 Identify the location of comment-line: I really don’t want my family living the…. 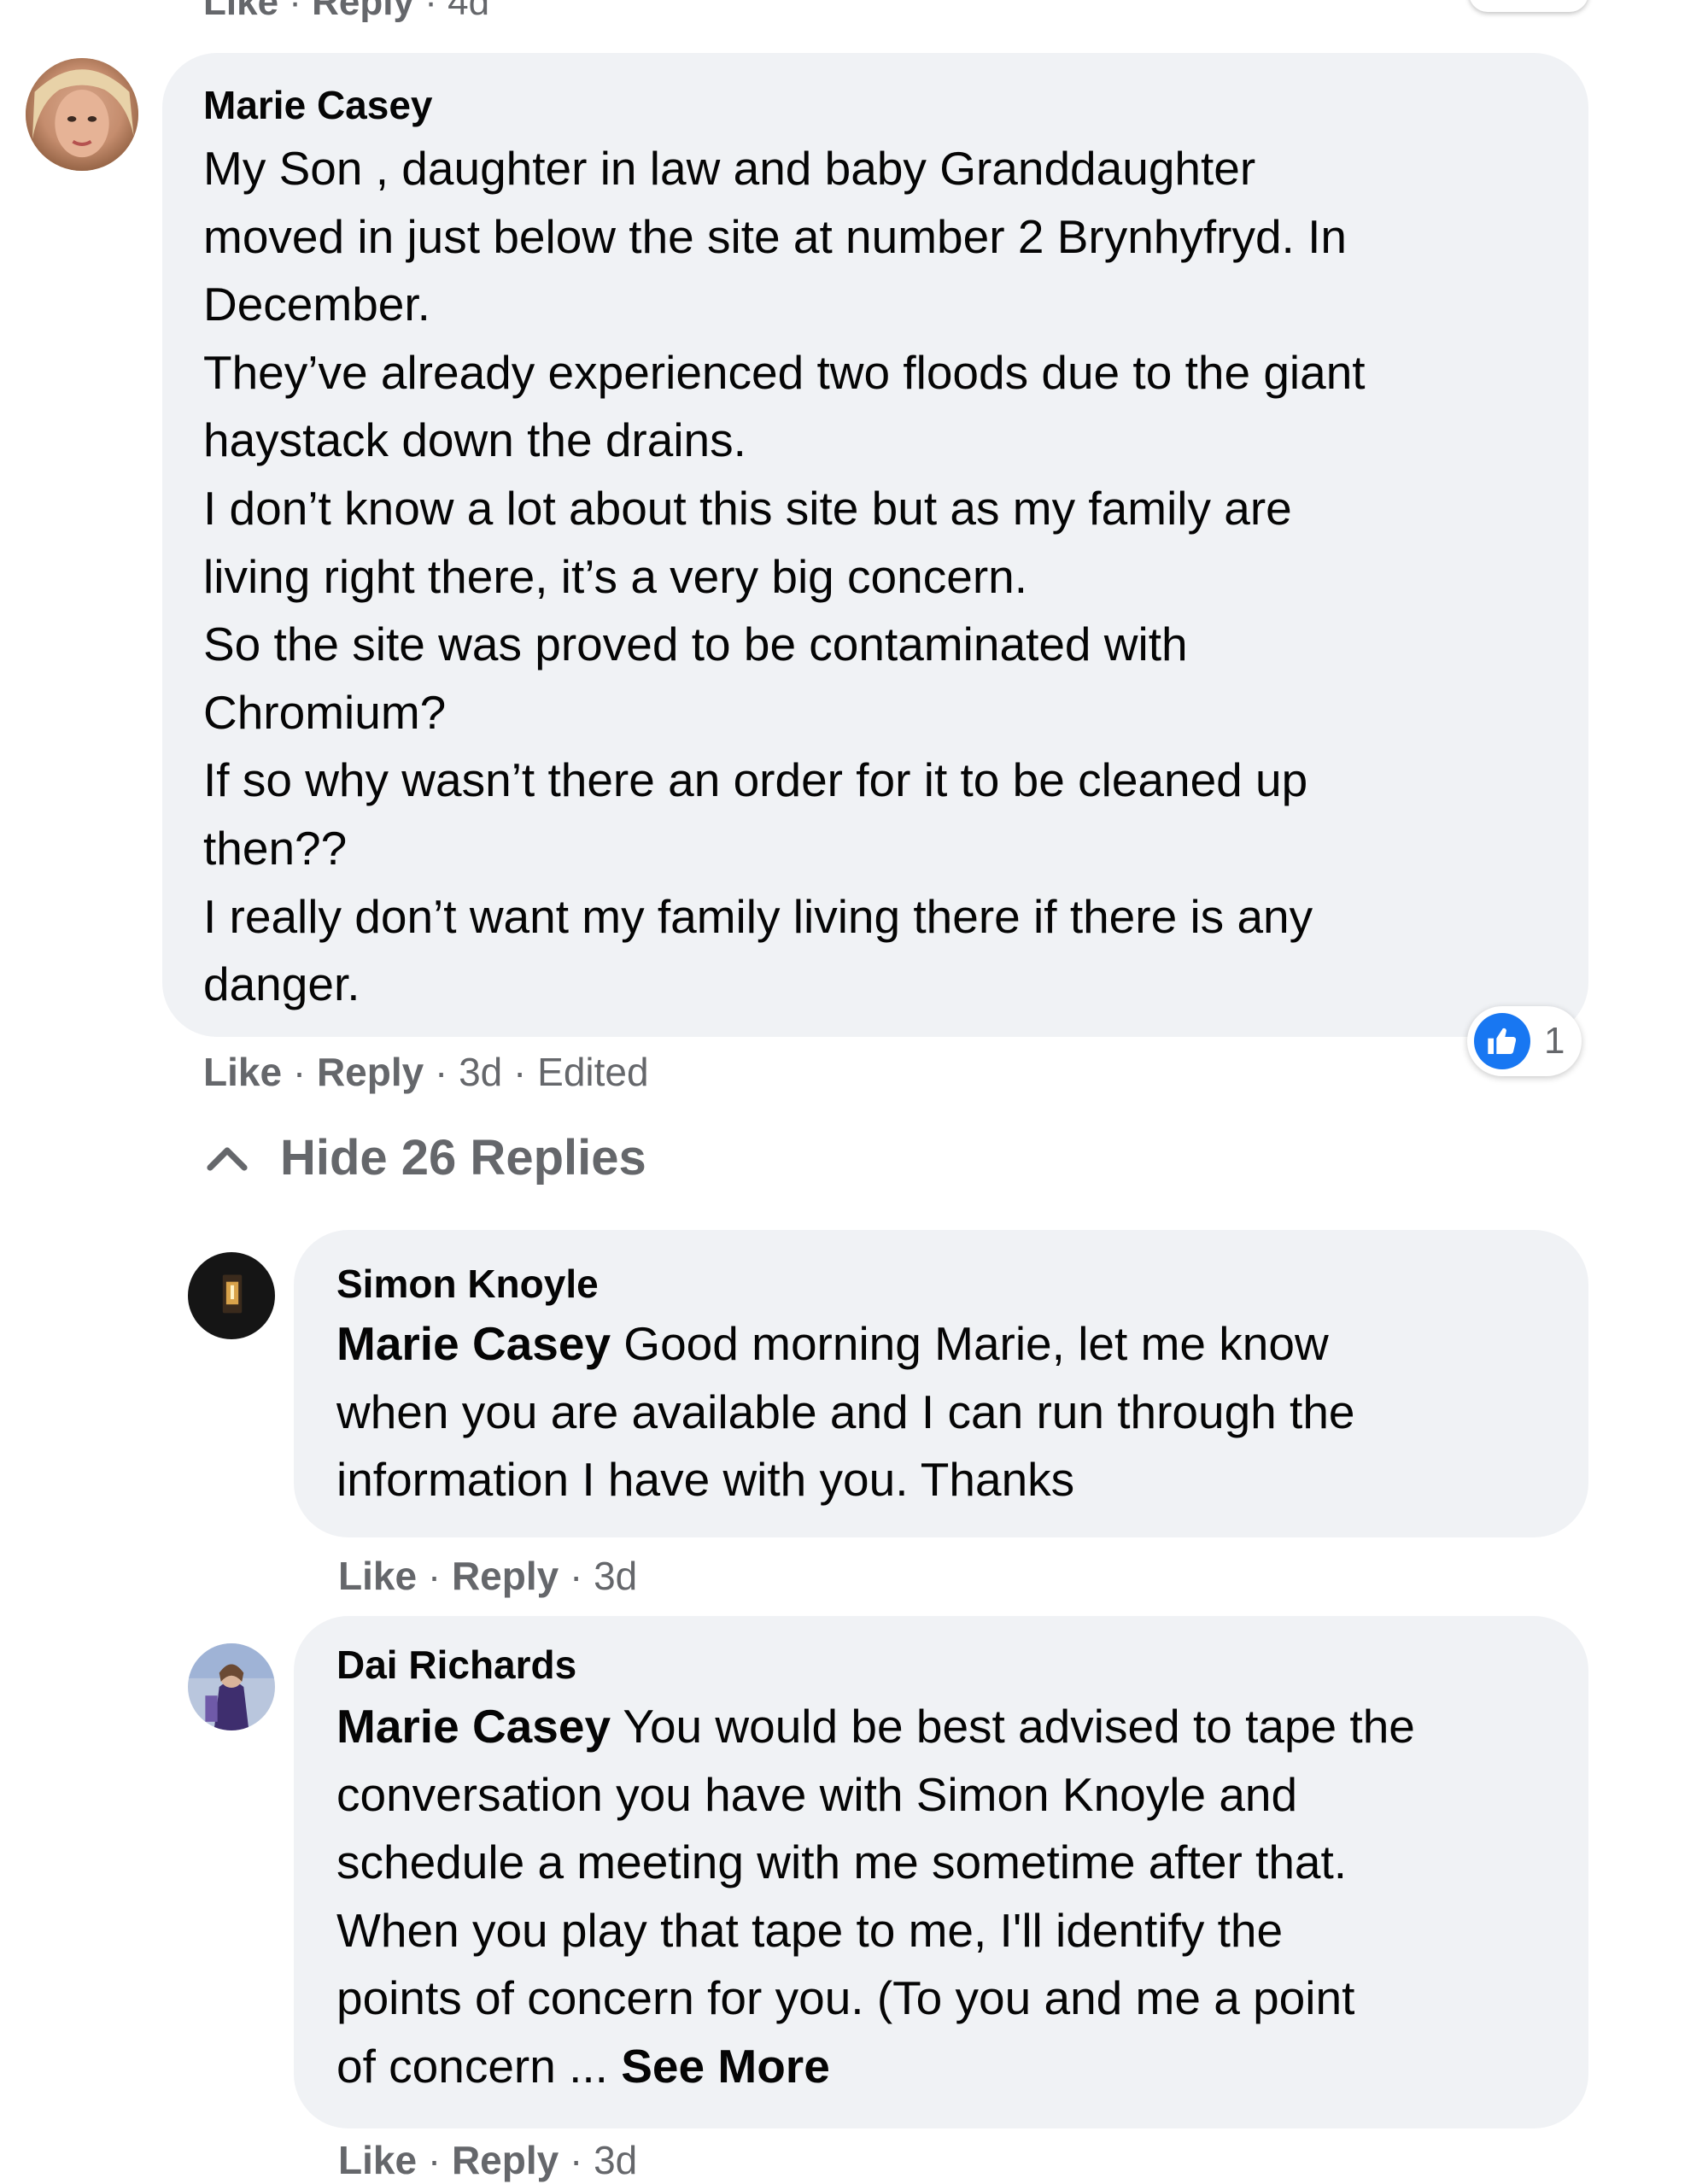
(758, 916).